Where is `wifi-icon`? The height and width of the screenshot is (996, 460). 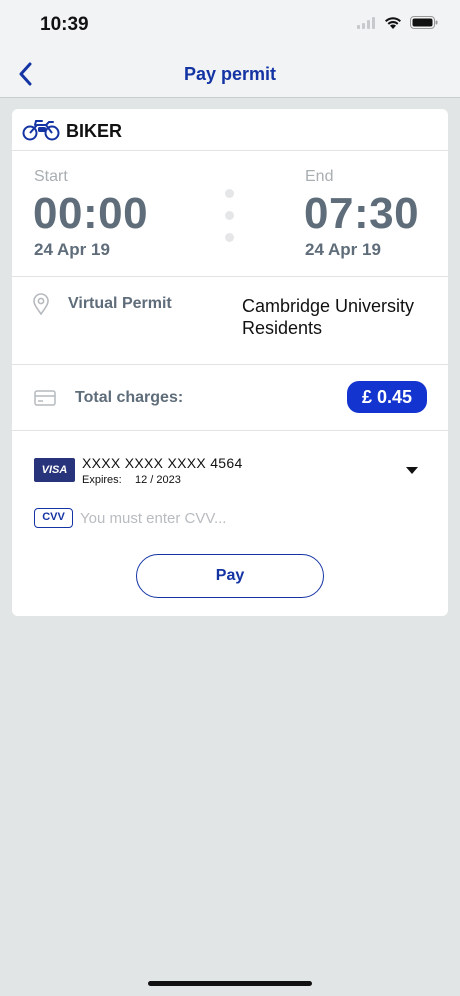
wifi-icon is located at coordinates (393, 23).